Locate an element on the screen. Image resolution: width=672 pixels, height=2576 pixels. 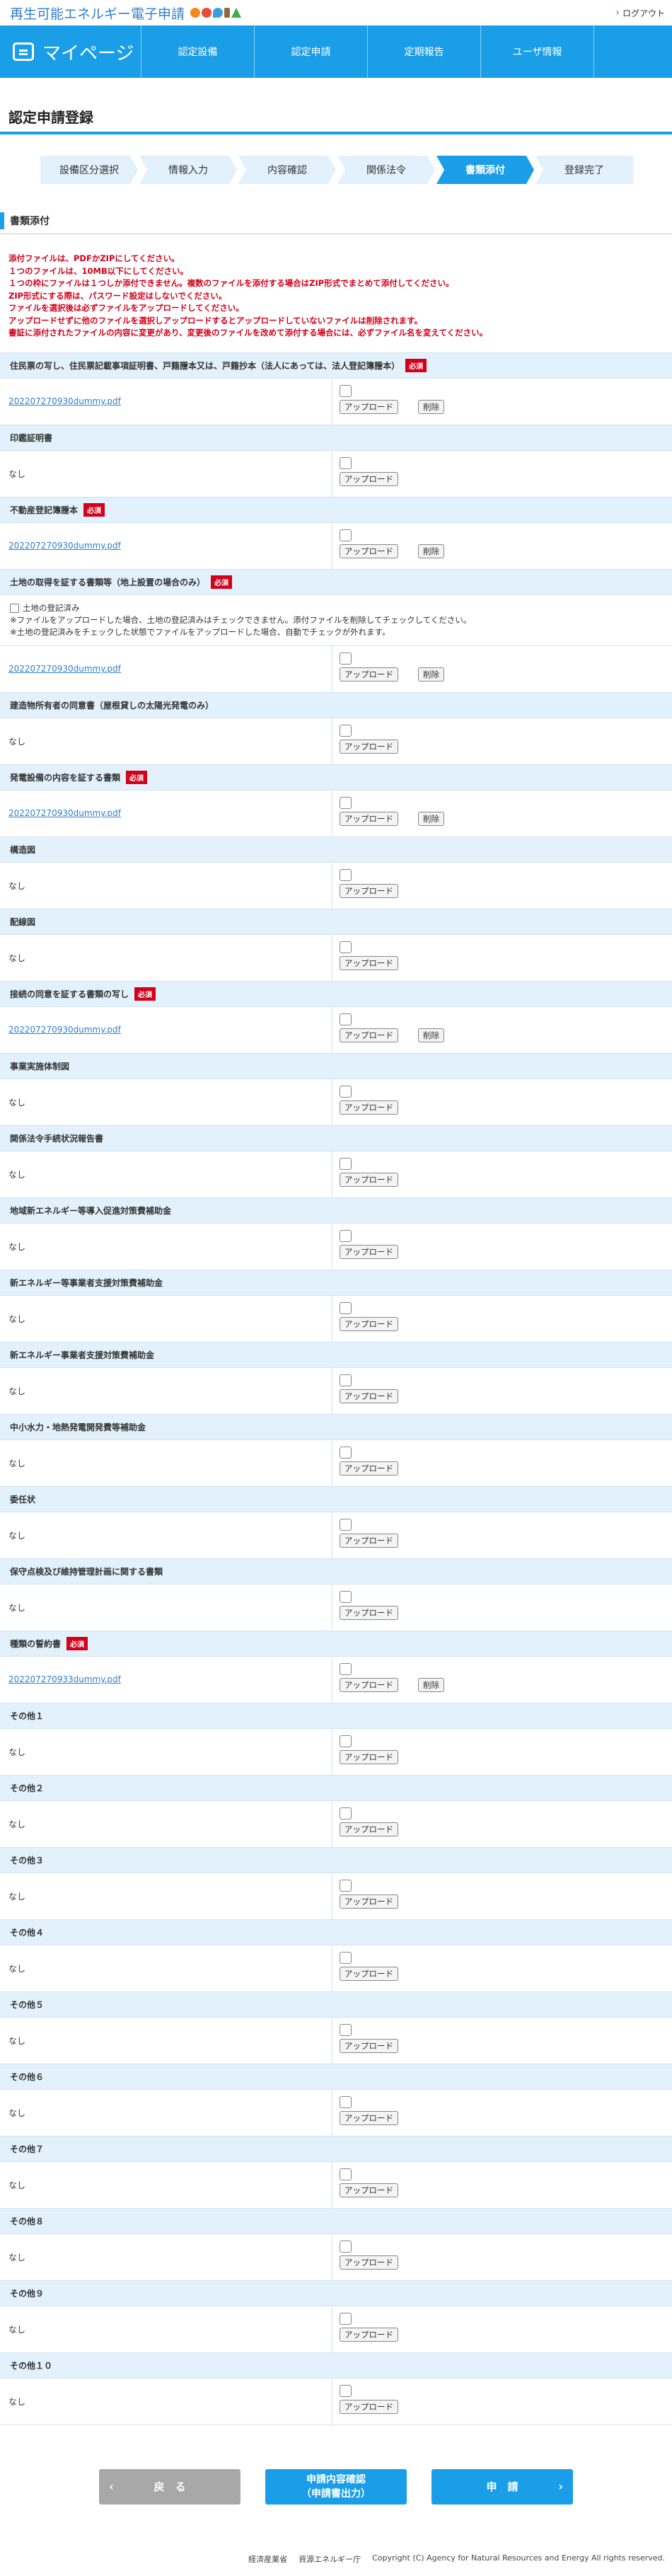
document-title-row: 地域新エネルギー等導入促進対策費補助金 is located at coordinates (336, 1211).